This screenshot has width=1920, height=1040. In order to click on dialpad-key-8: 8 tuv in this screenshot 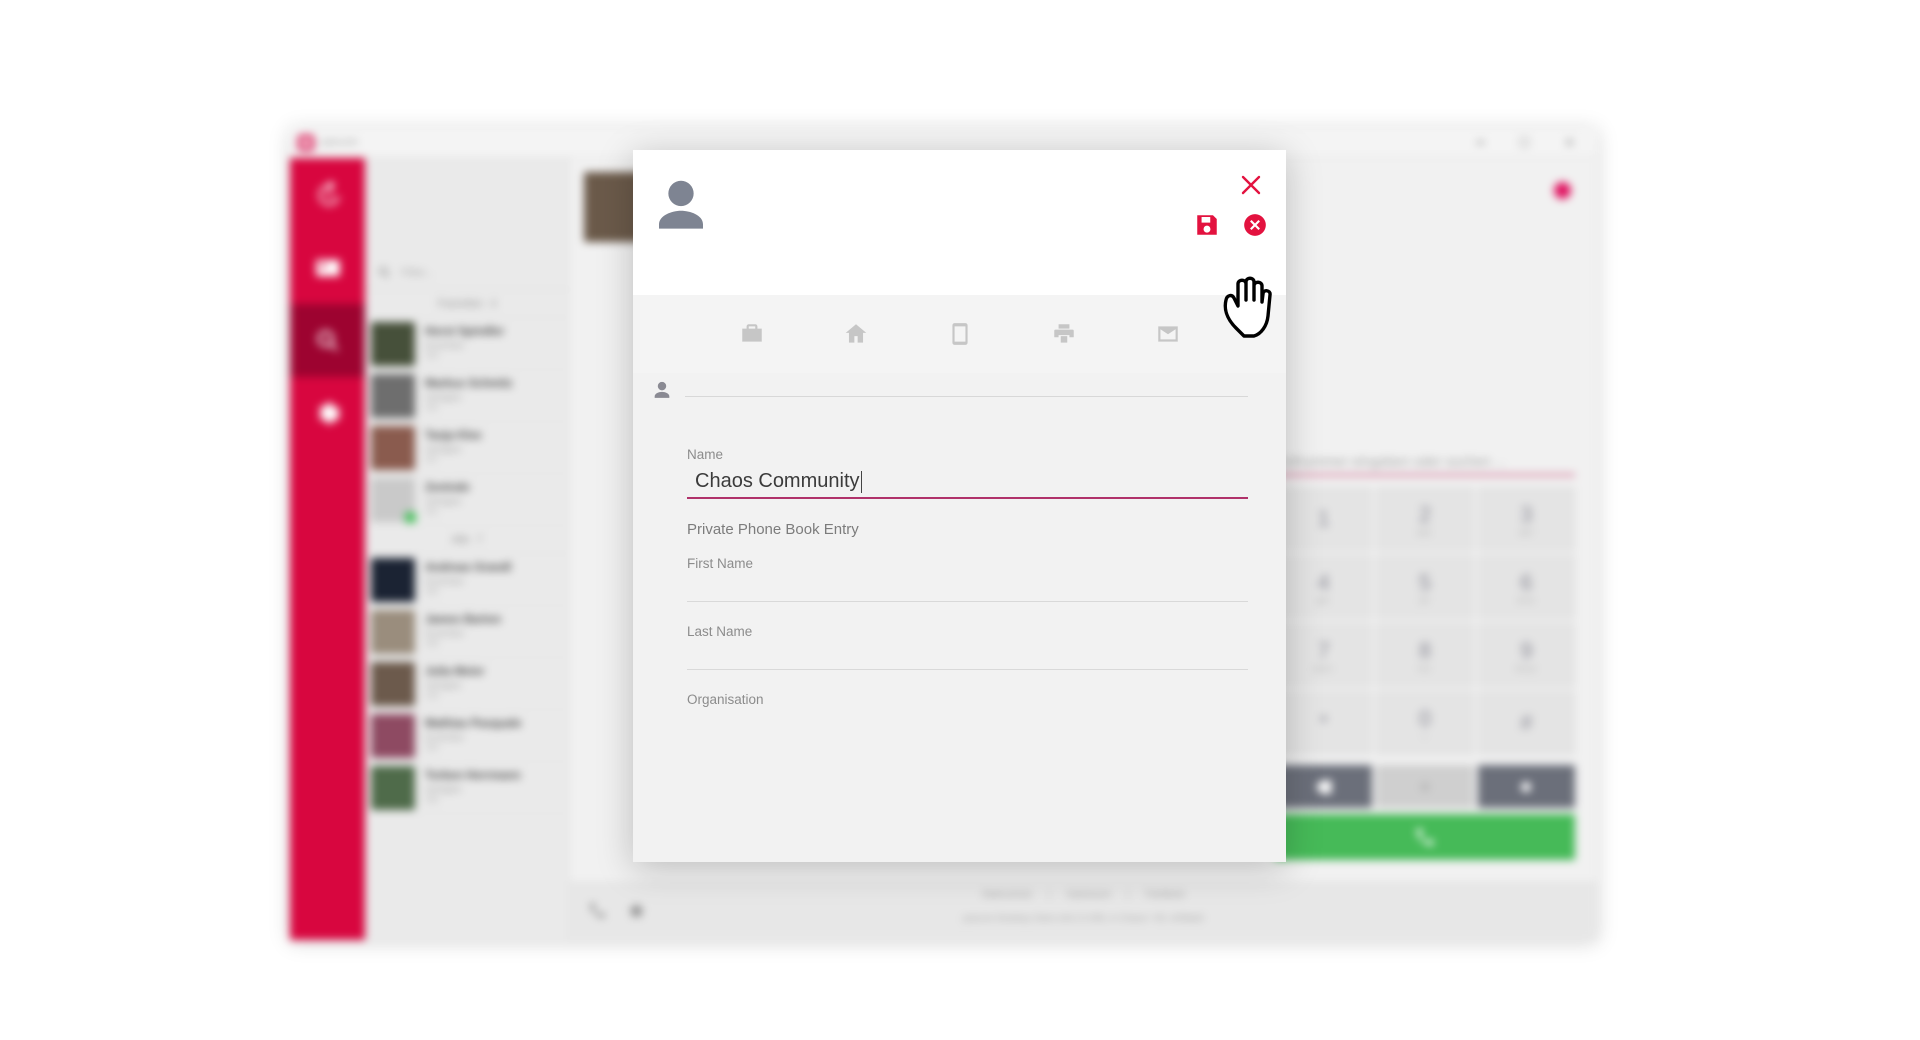, I will do `click(1425, 655)`.